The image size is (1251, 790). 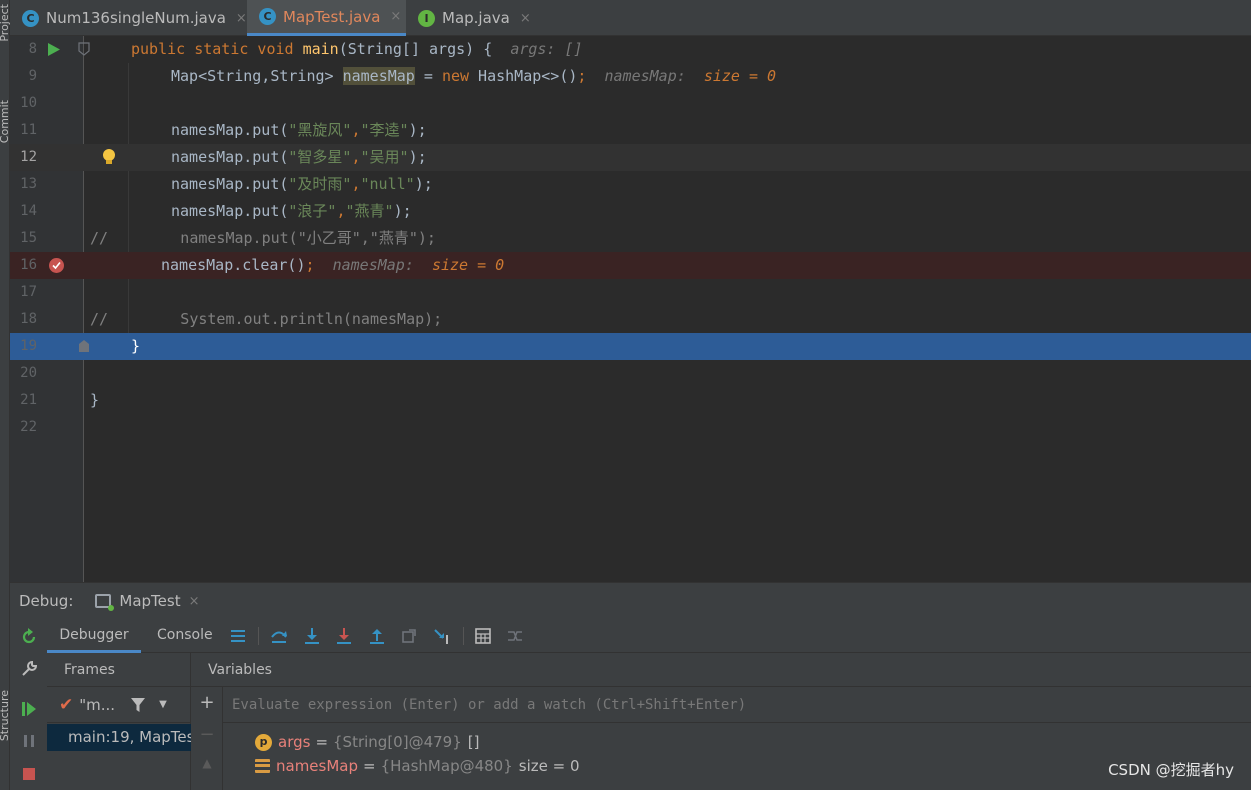 What do you see at coordinates (317, 766) in the screenshot?
I see `variable-name: namesMap` at bounding box center [317, 766].